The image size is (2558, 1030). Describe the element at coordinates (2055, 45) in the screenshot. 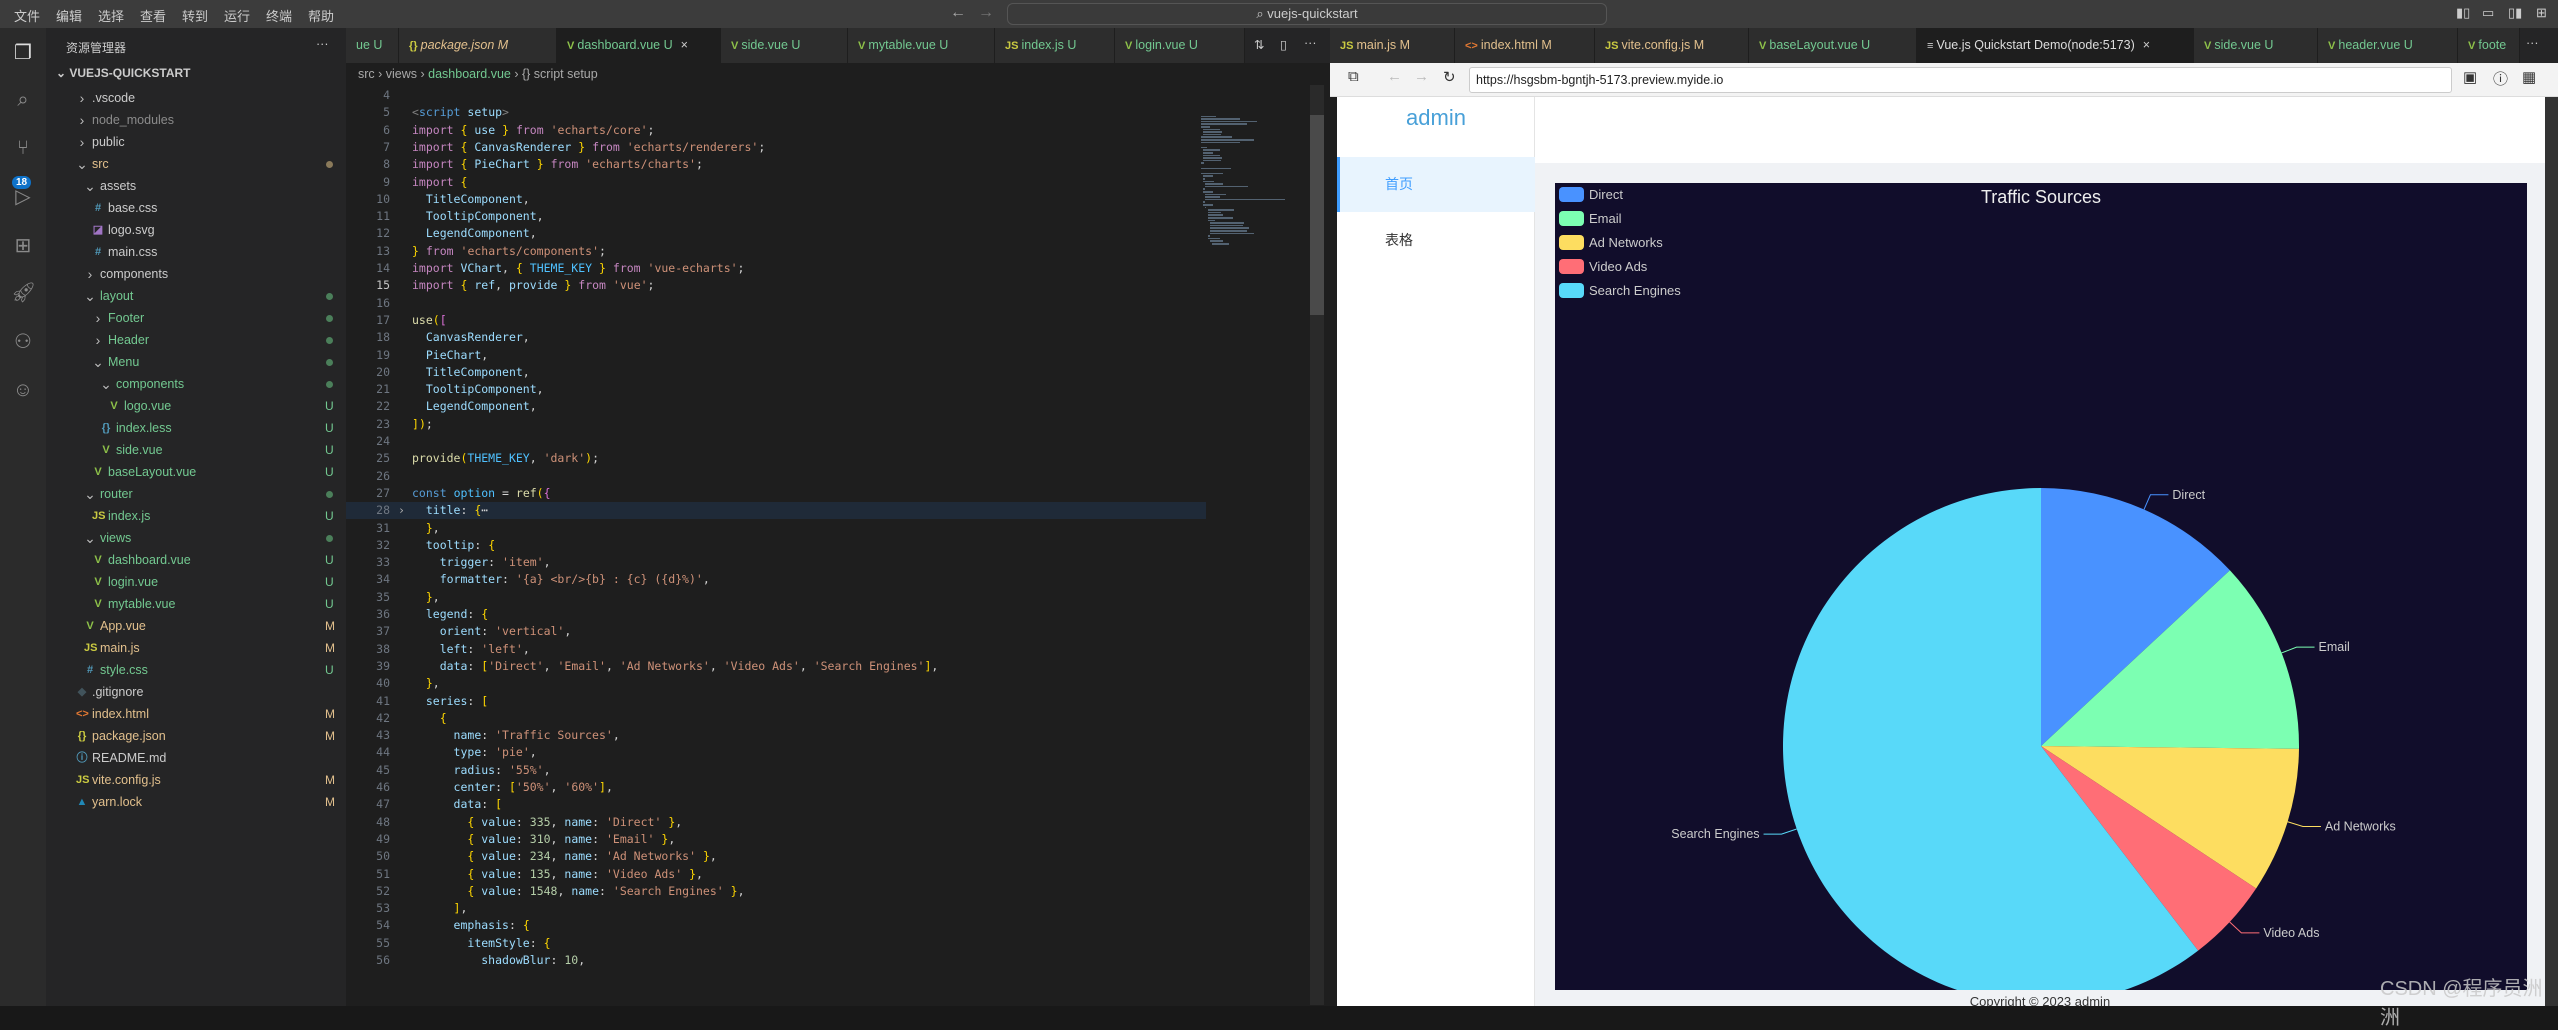

I see `tab-vue-js: ≡ Vue.js Quickstart Demo(node:5173) ×` at that location.